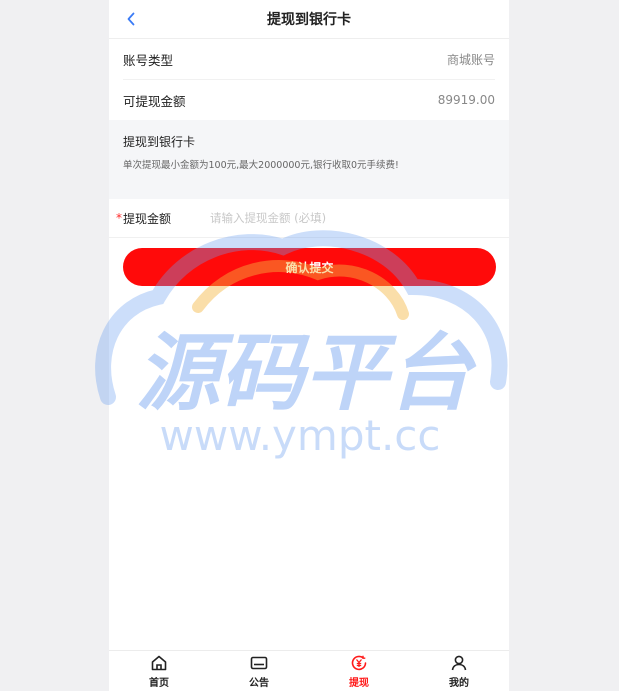 Image resolution: width=619 pixels, height=691 pixels. I want to click on available-amount-label: 可提现金额, so click(154, 101).